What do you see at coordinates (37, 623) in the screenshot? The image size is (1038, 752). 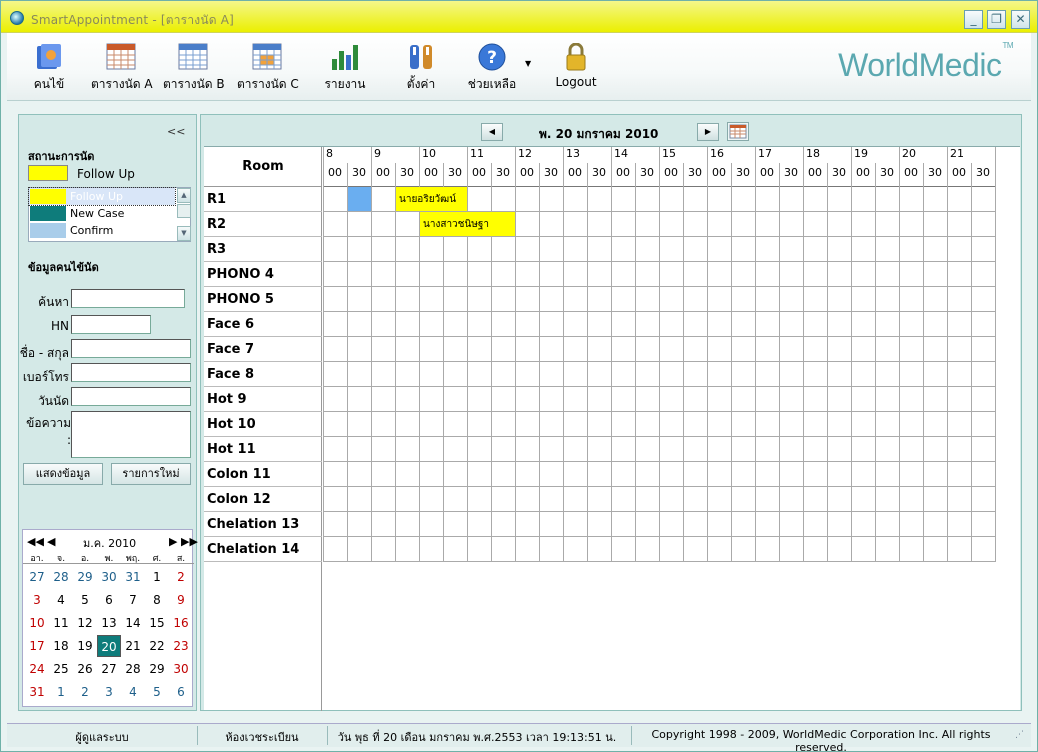 I see `calendar-day: 10` at bounding box center [37, 623].